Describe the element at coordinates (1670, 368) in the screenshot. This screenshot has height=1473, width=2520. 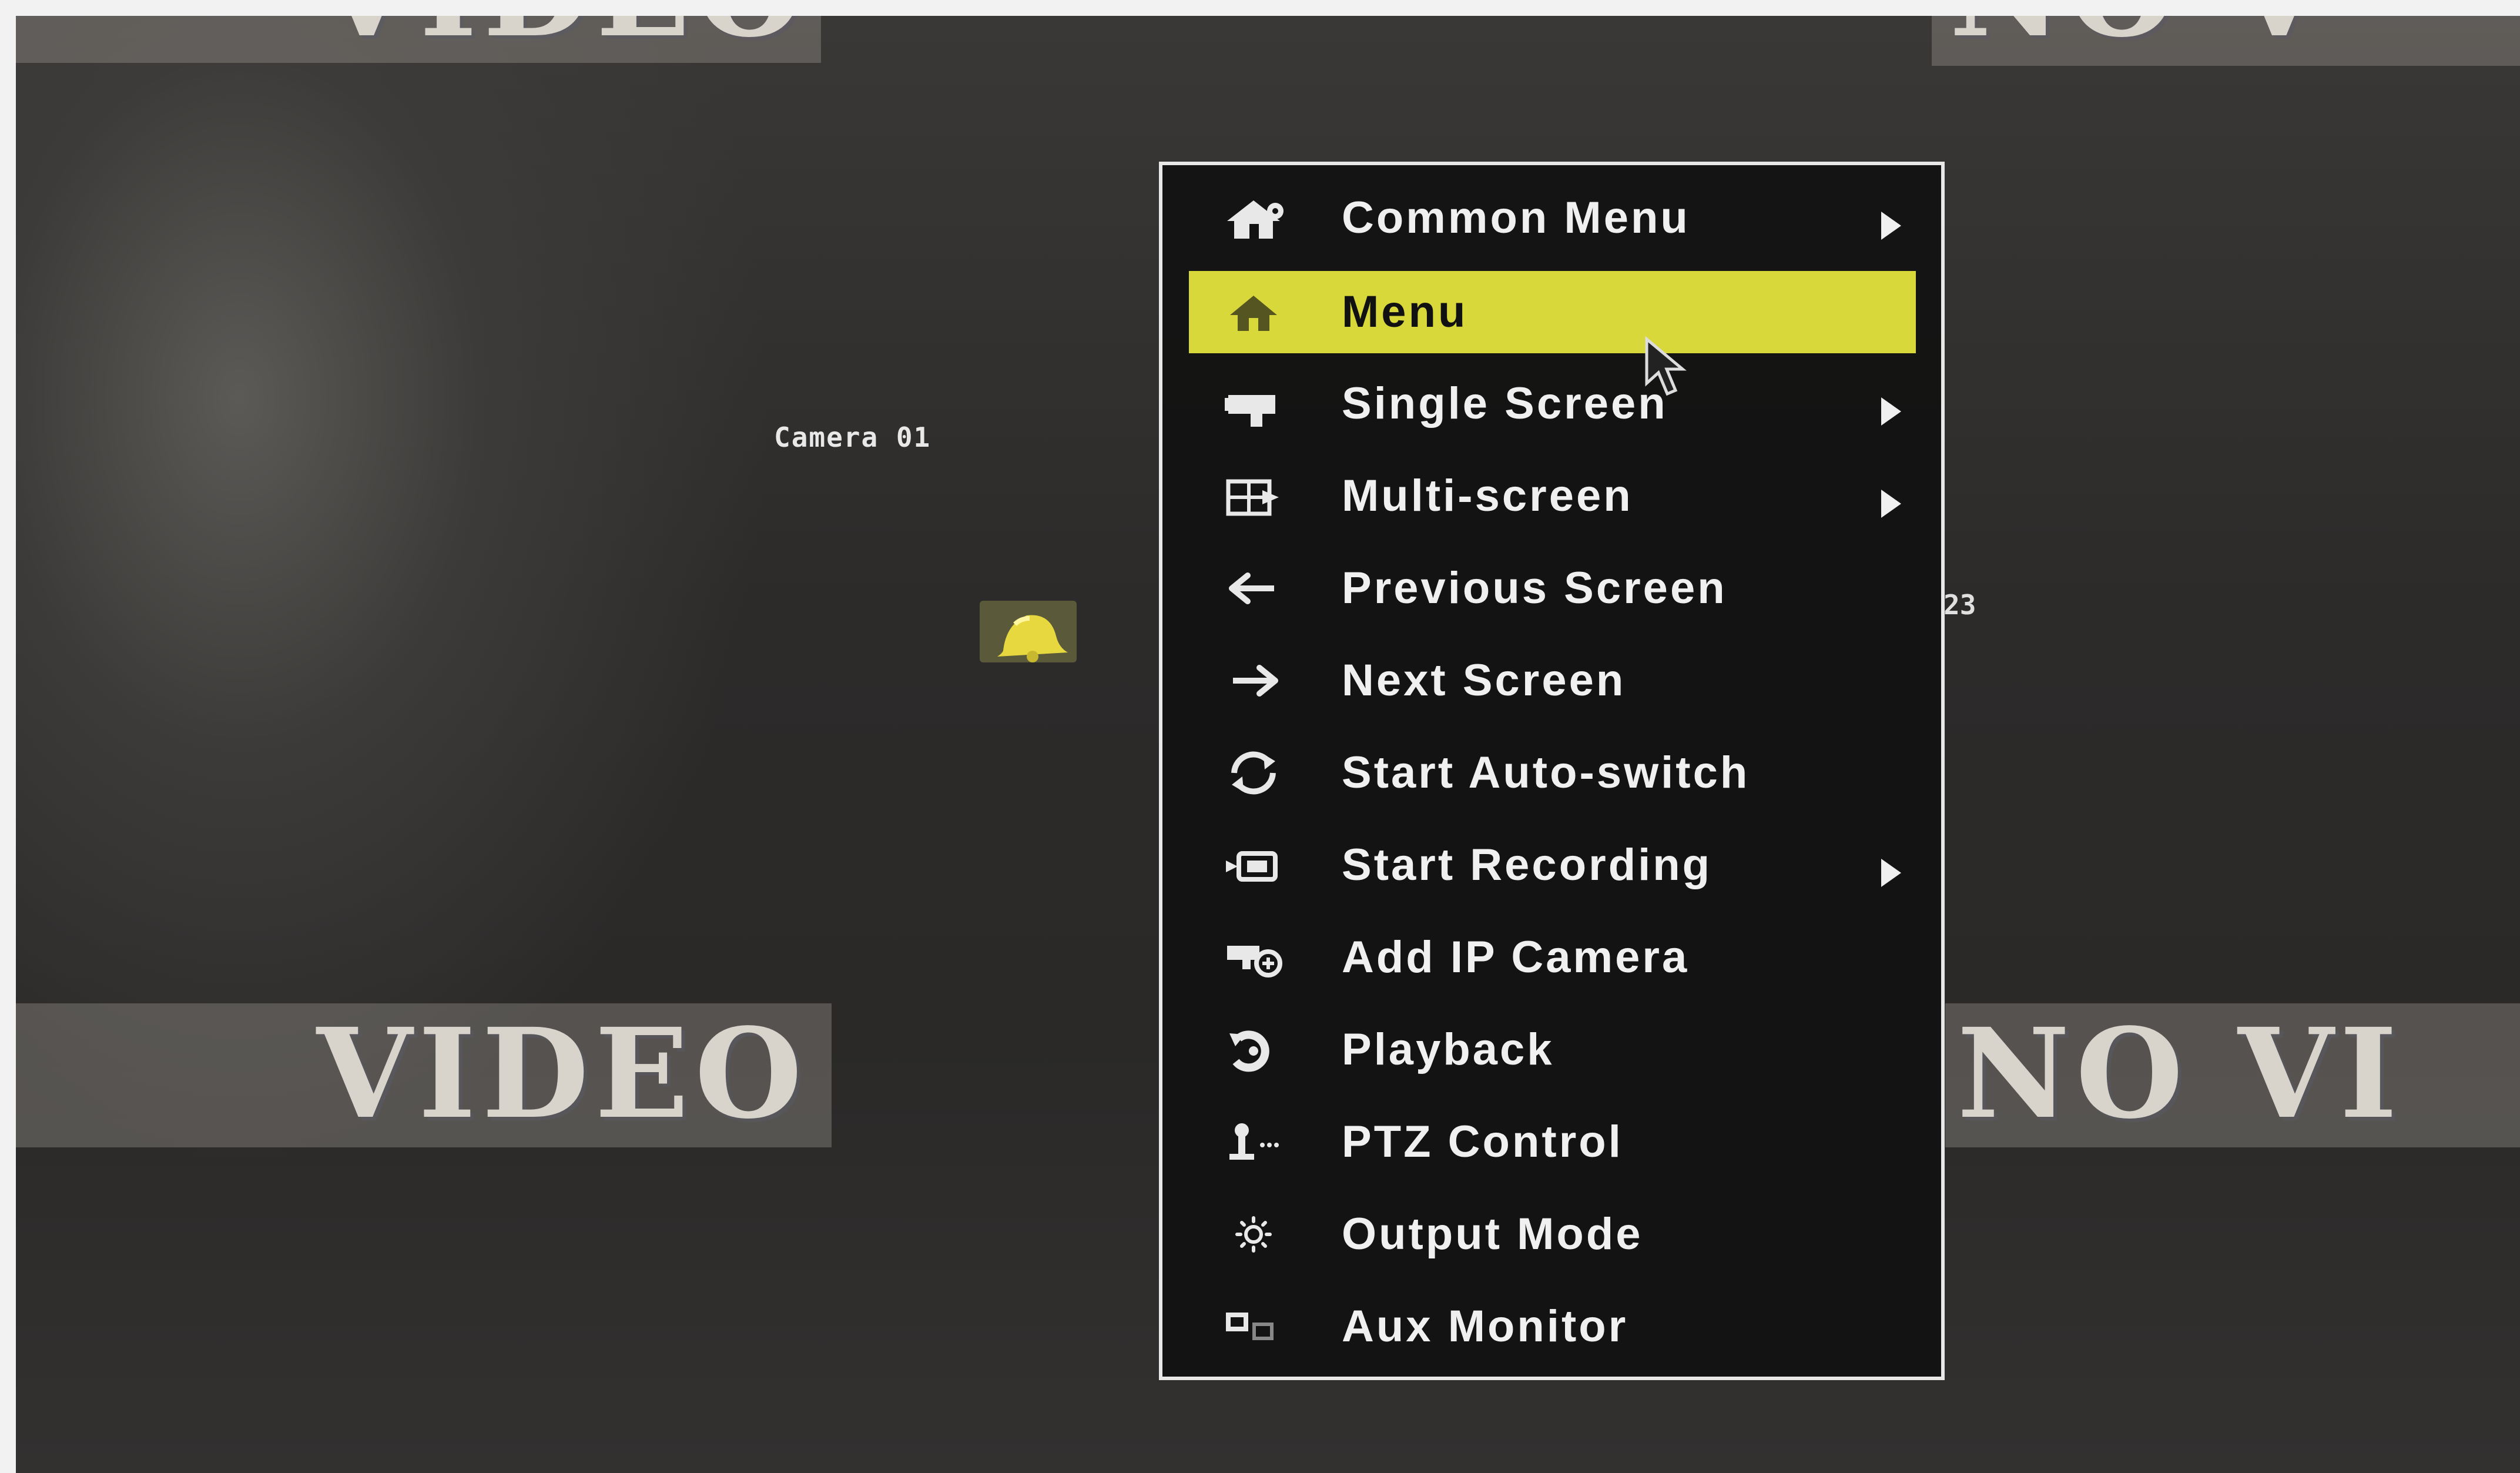
I see `mouse-cursor-icon` at that location.